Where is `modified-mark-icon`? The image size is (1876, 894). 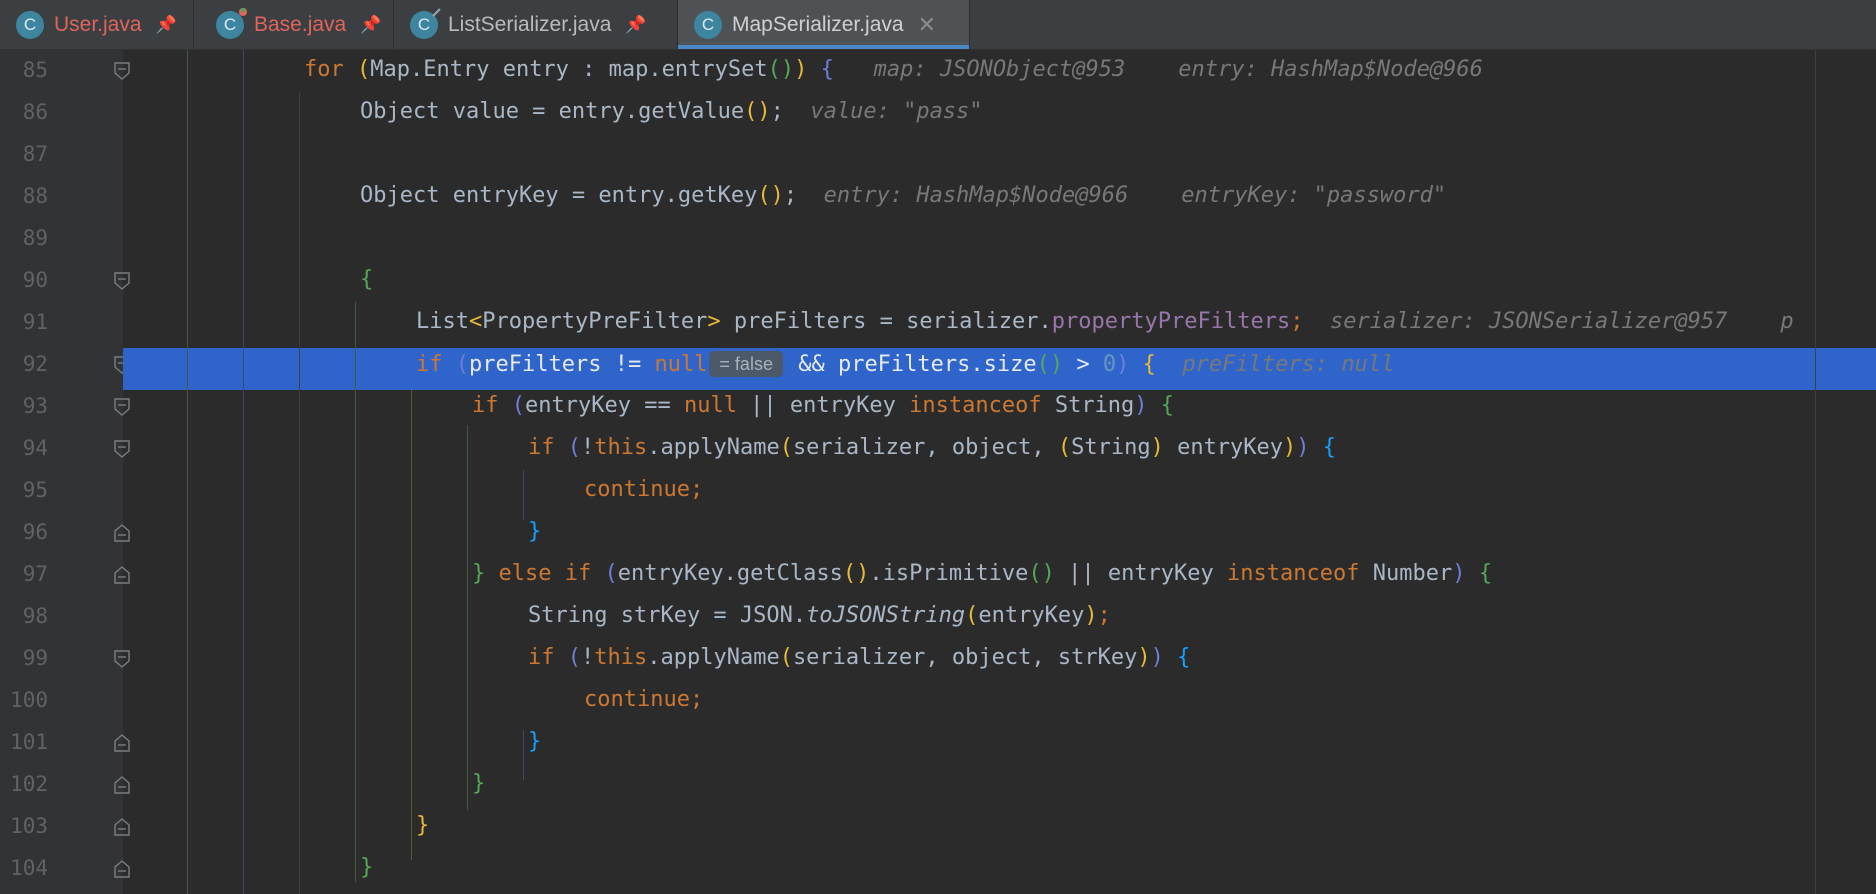
modified-mark-icon is located at coordinates (243, 11).